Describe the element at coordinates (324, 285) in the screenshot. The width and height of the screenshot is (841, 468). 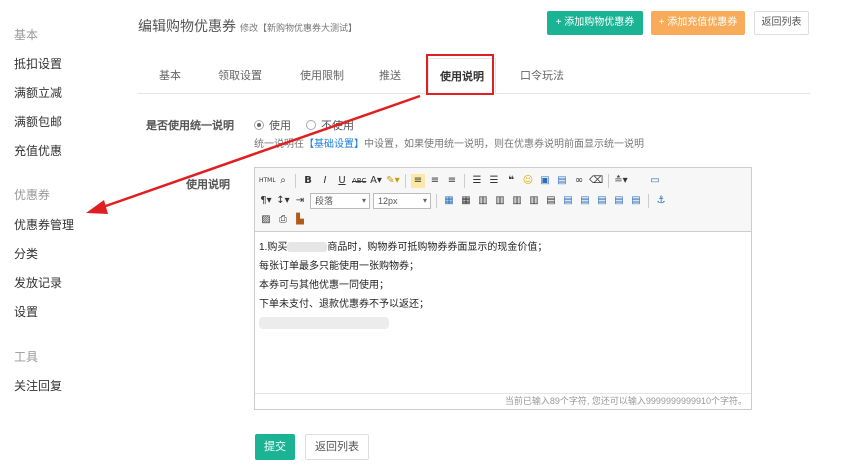
I see `content-line-3: 本券可与其他优惠一同使用；` at that location.